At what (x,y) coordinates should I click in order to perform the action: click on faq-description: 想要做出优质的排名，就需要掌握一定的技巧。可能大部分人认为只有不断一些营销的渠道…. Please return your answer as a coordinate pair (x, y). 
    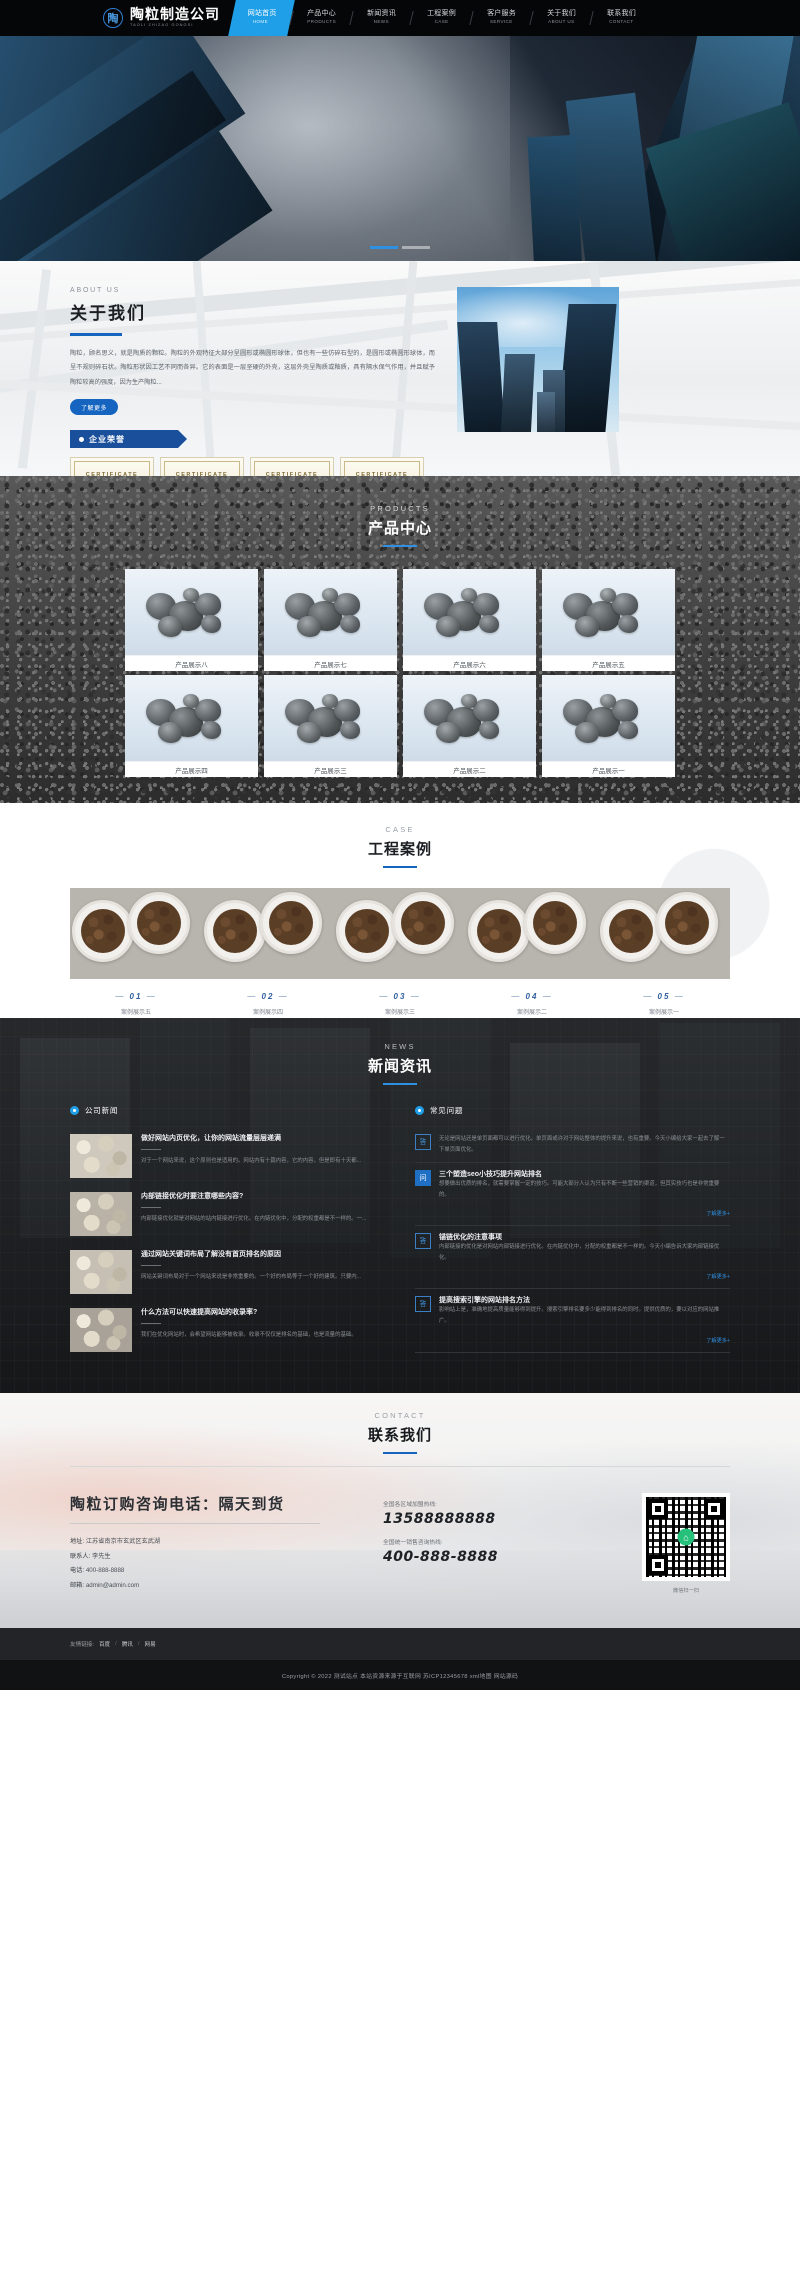
    Looking at the image, I should click on (579, 1189).